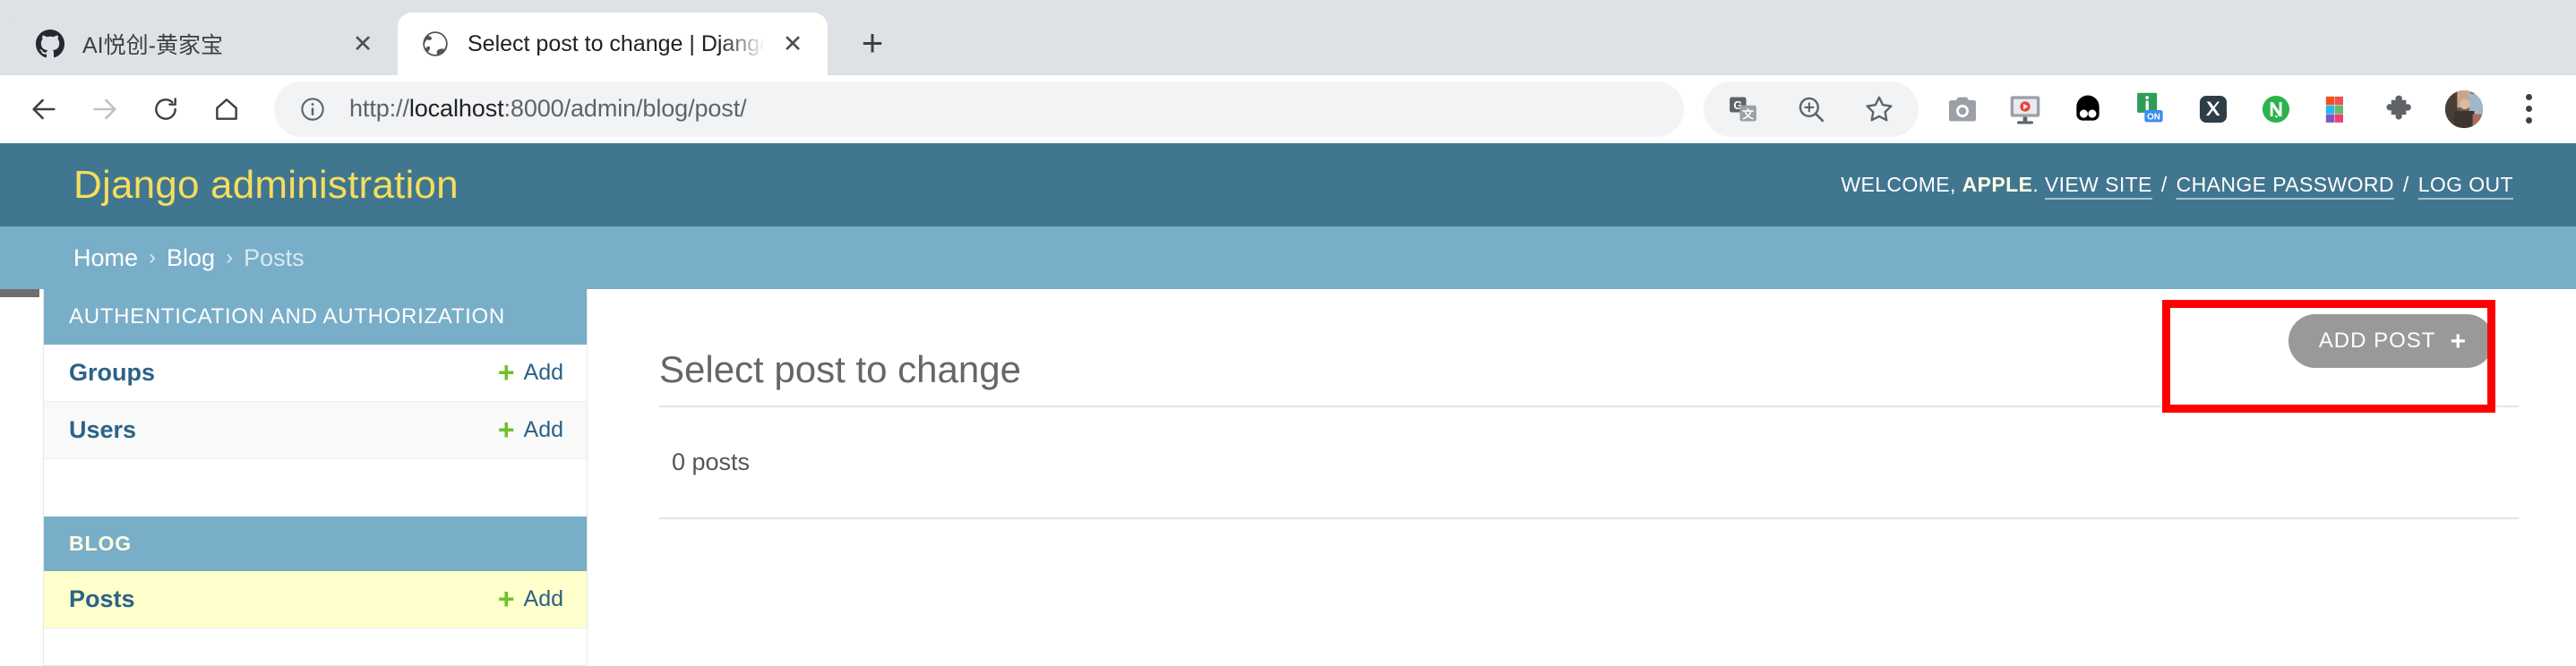 This screenshot has height=666, width=2576. I want to click on globe-icon, so click(435, 44).